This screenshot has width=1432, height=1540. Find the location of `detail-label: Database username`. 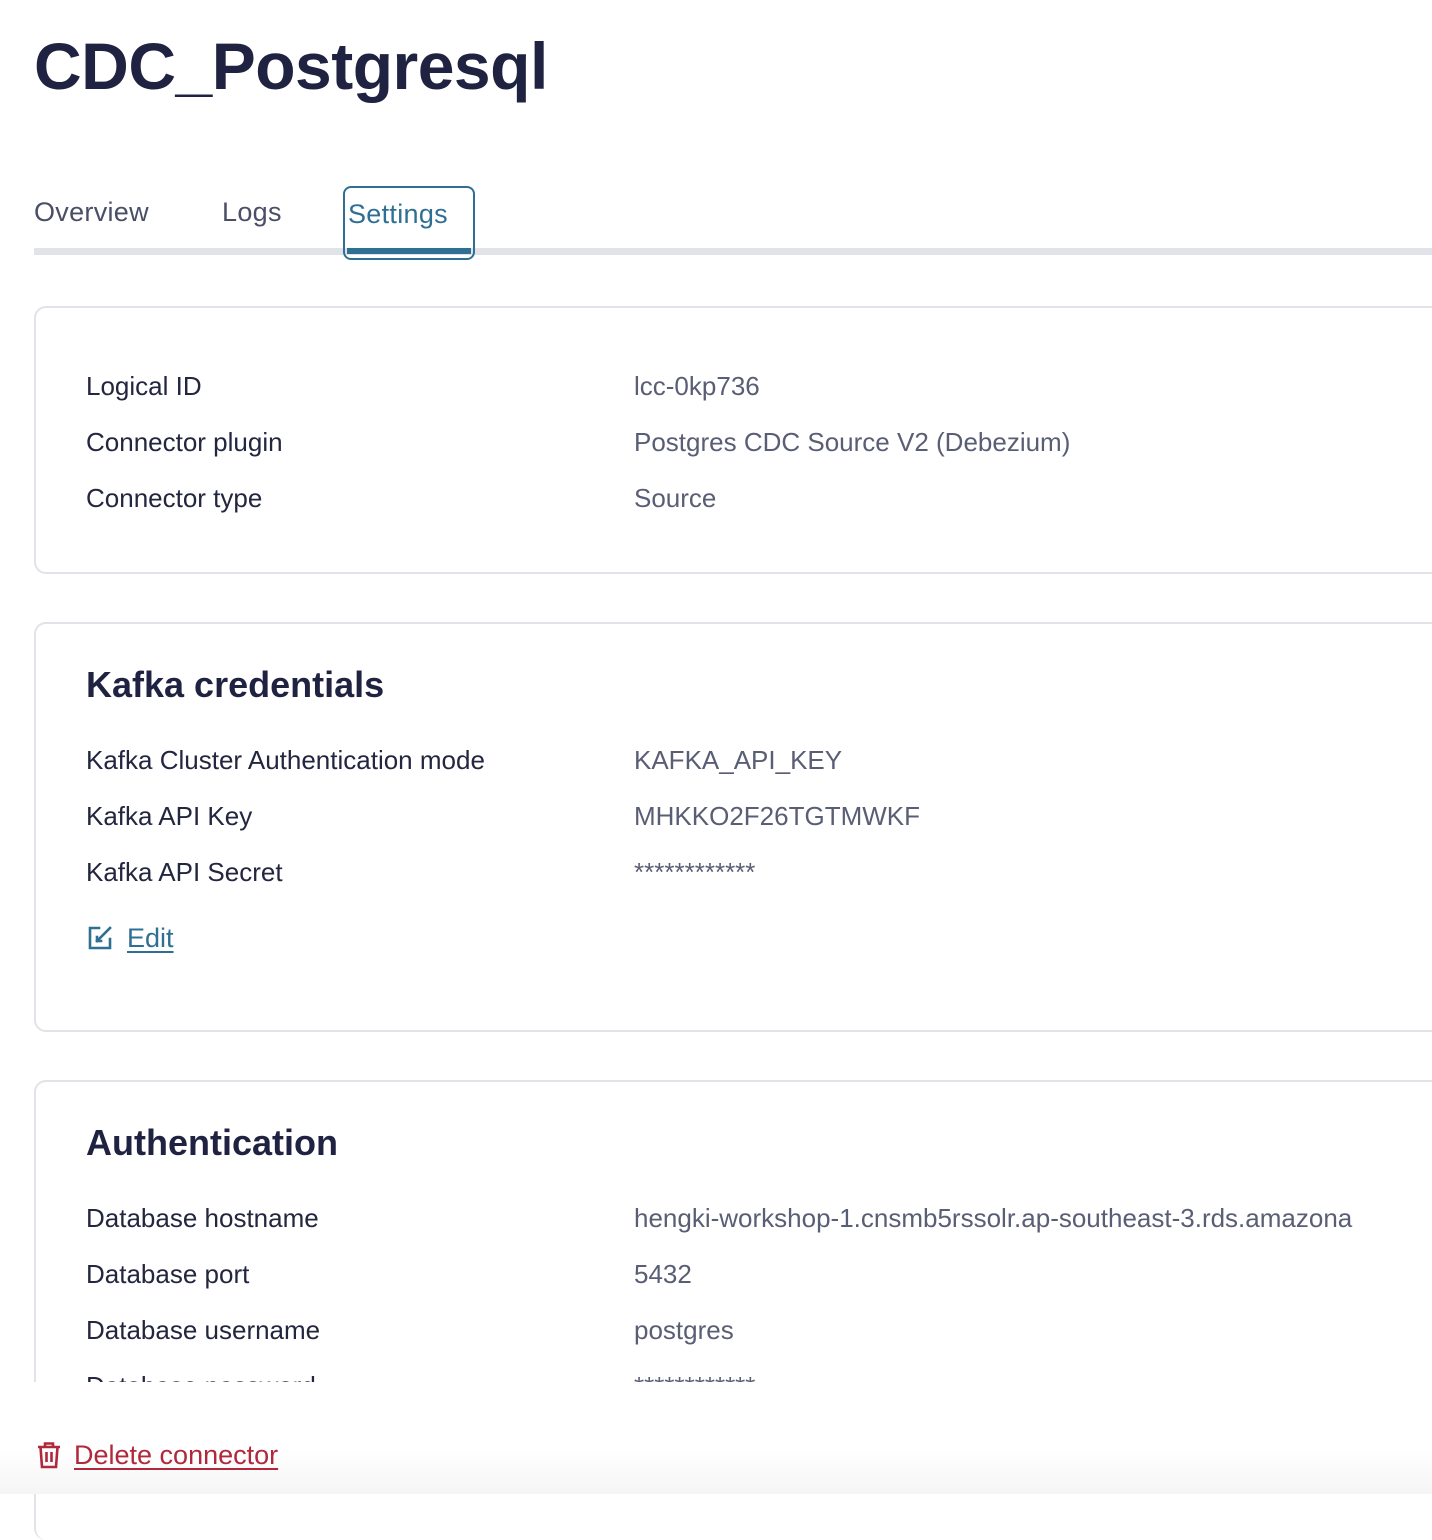

detail-label: Database username is located at coordinates (203, 1330).